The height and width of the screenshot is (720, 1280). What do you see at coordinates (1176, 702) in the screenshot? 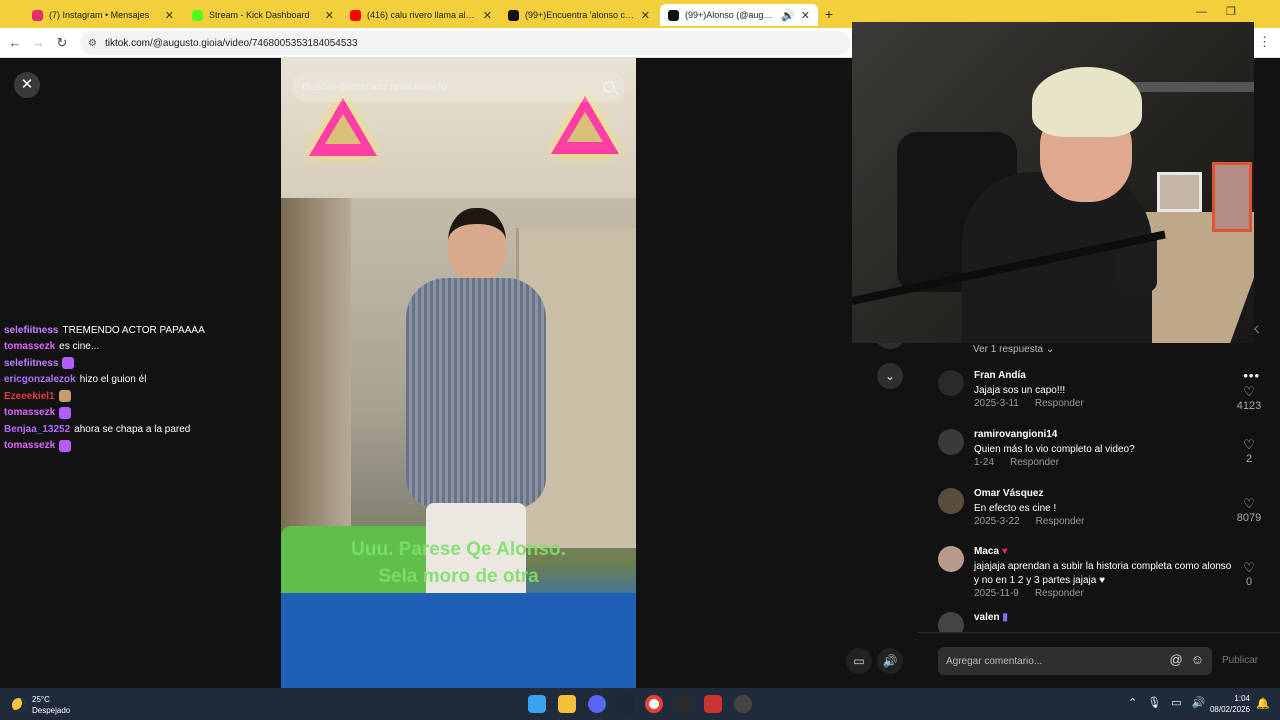
I see `network-icon: ▭` at bounding box center [1176, 702].